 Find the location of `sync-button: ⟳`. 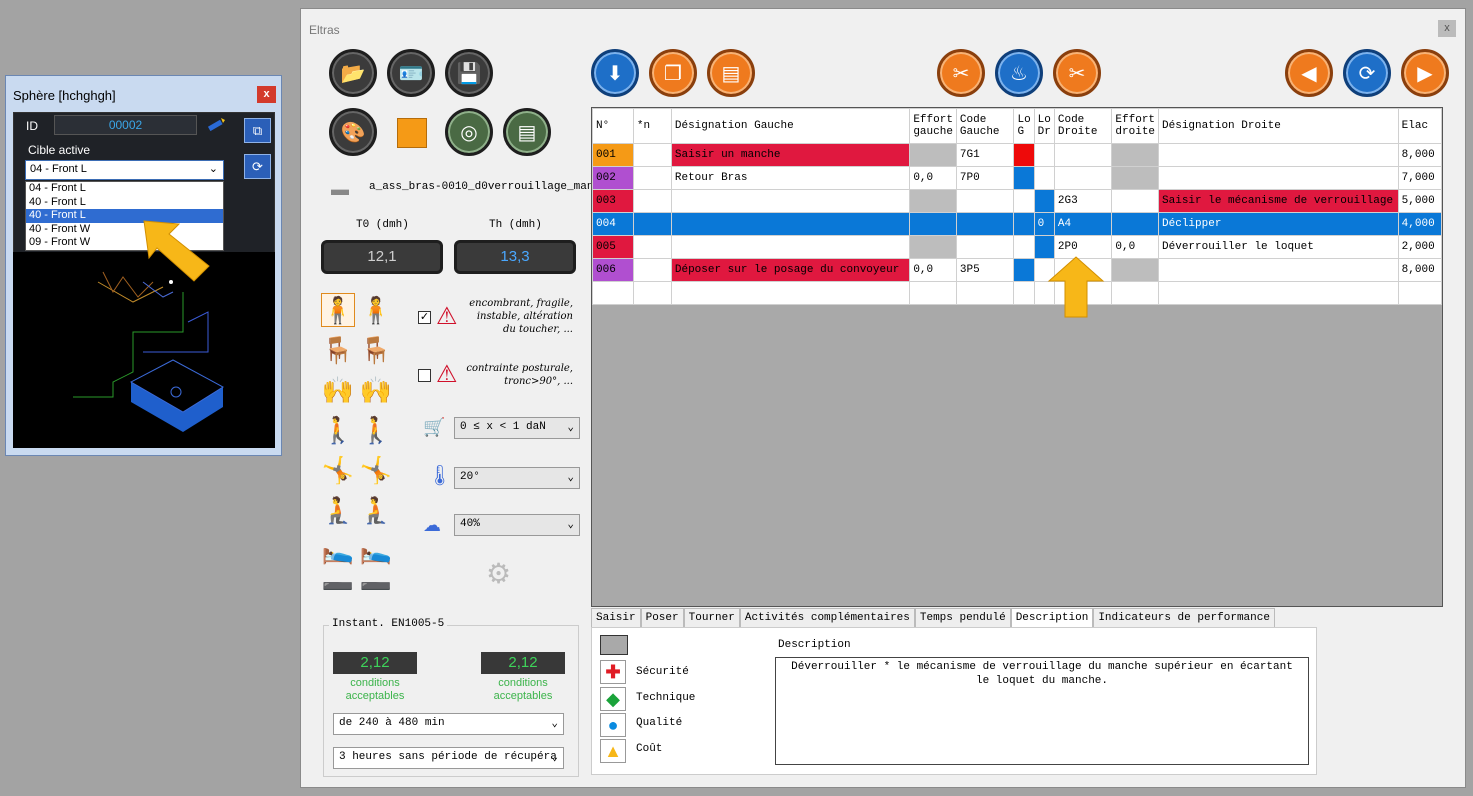

sync-button: ⟳ is located at coordinates (1367, 73).